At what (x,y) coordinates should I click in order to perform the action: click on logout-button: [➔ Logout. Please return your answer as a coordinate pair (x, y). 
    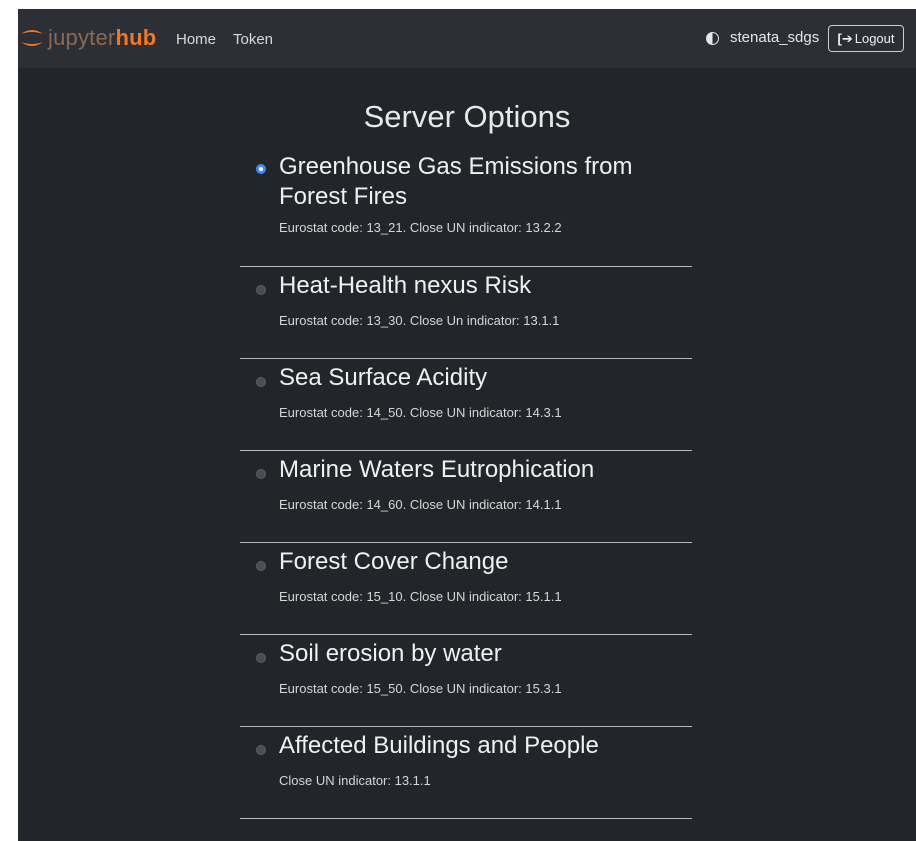
    Looking at the image, I should click on (866, 38).